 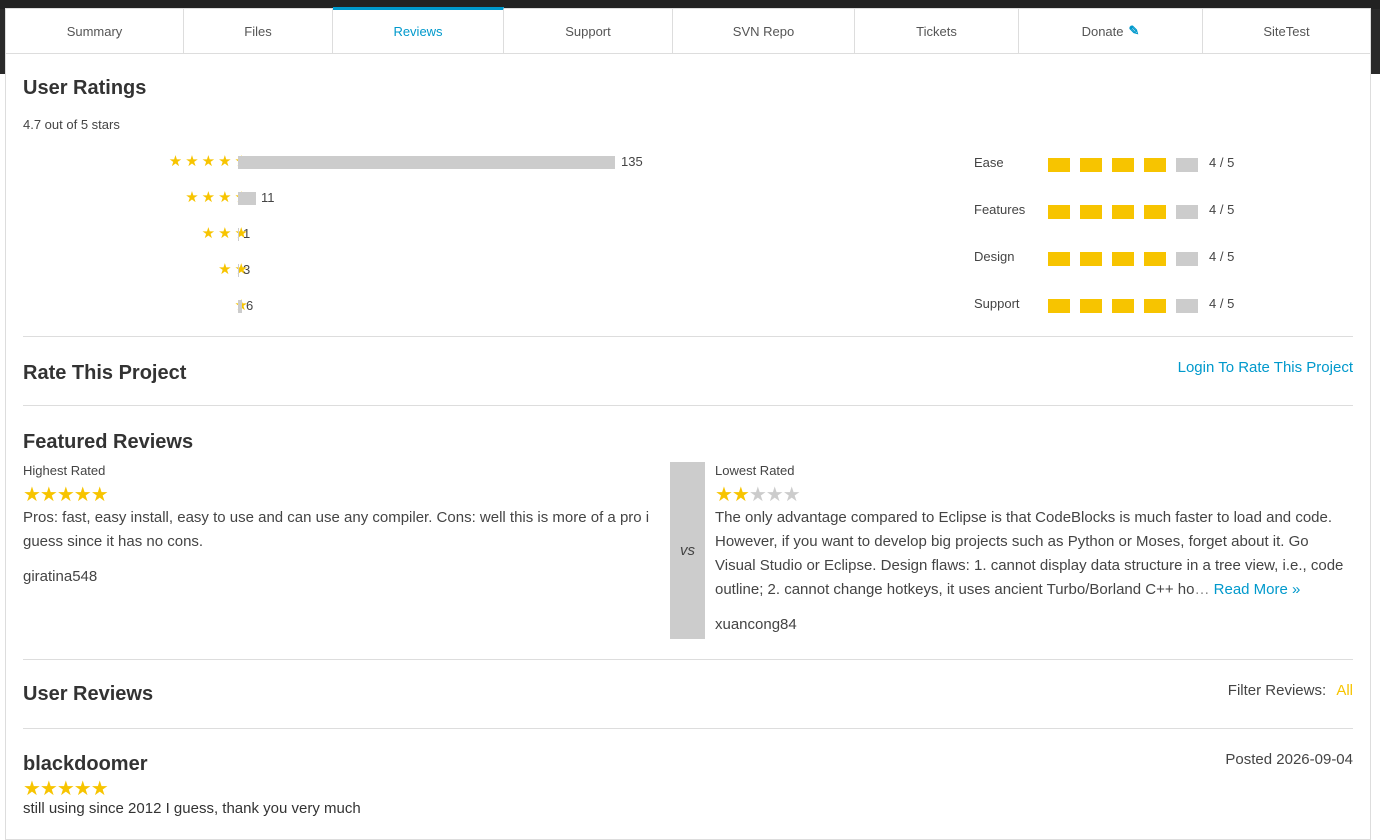 I want to click on rate-project-title: Rate This Project, so click(x=105, y=373).